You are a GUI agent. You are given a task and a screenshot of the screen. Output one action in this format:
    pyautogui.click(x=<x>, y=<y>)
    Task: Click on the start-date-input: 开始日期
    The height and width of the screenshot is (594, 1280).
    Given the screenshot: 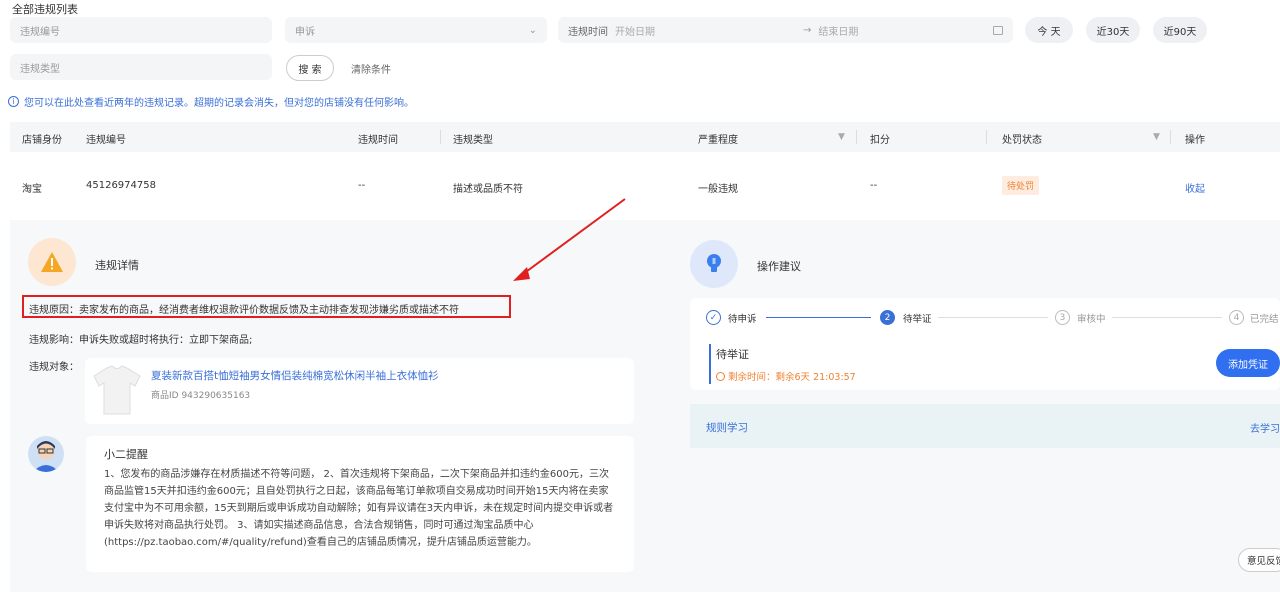 What is the action you would take?
    pyautogui.click(x=635, y=30)
    